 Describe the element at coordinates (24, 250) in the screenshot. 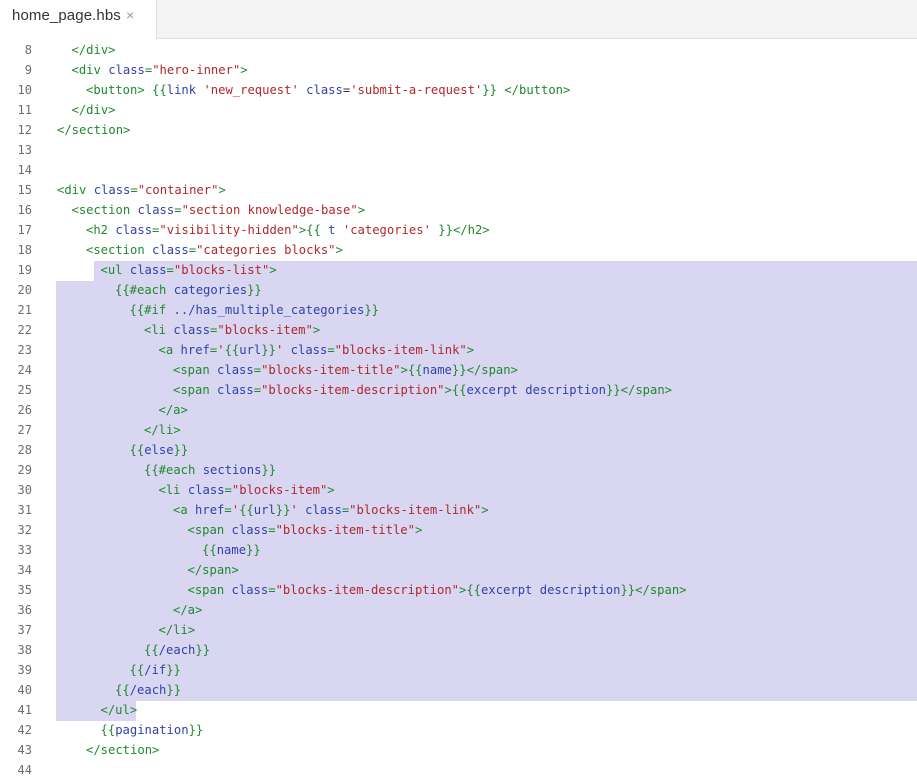

I see `line-number: 18` at that location.